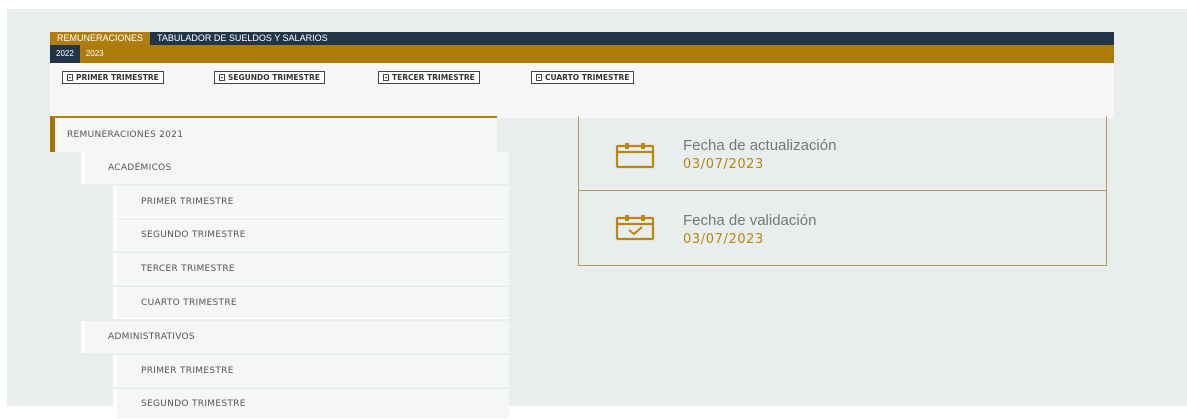 The image size is (1187, 419). What do you see at coordinates (723, 239) in the screenshot?
I see `validated-date: 03/07/2023` at bounding box center [723, 239].